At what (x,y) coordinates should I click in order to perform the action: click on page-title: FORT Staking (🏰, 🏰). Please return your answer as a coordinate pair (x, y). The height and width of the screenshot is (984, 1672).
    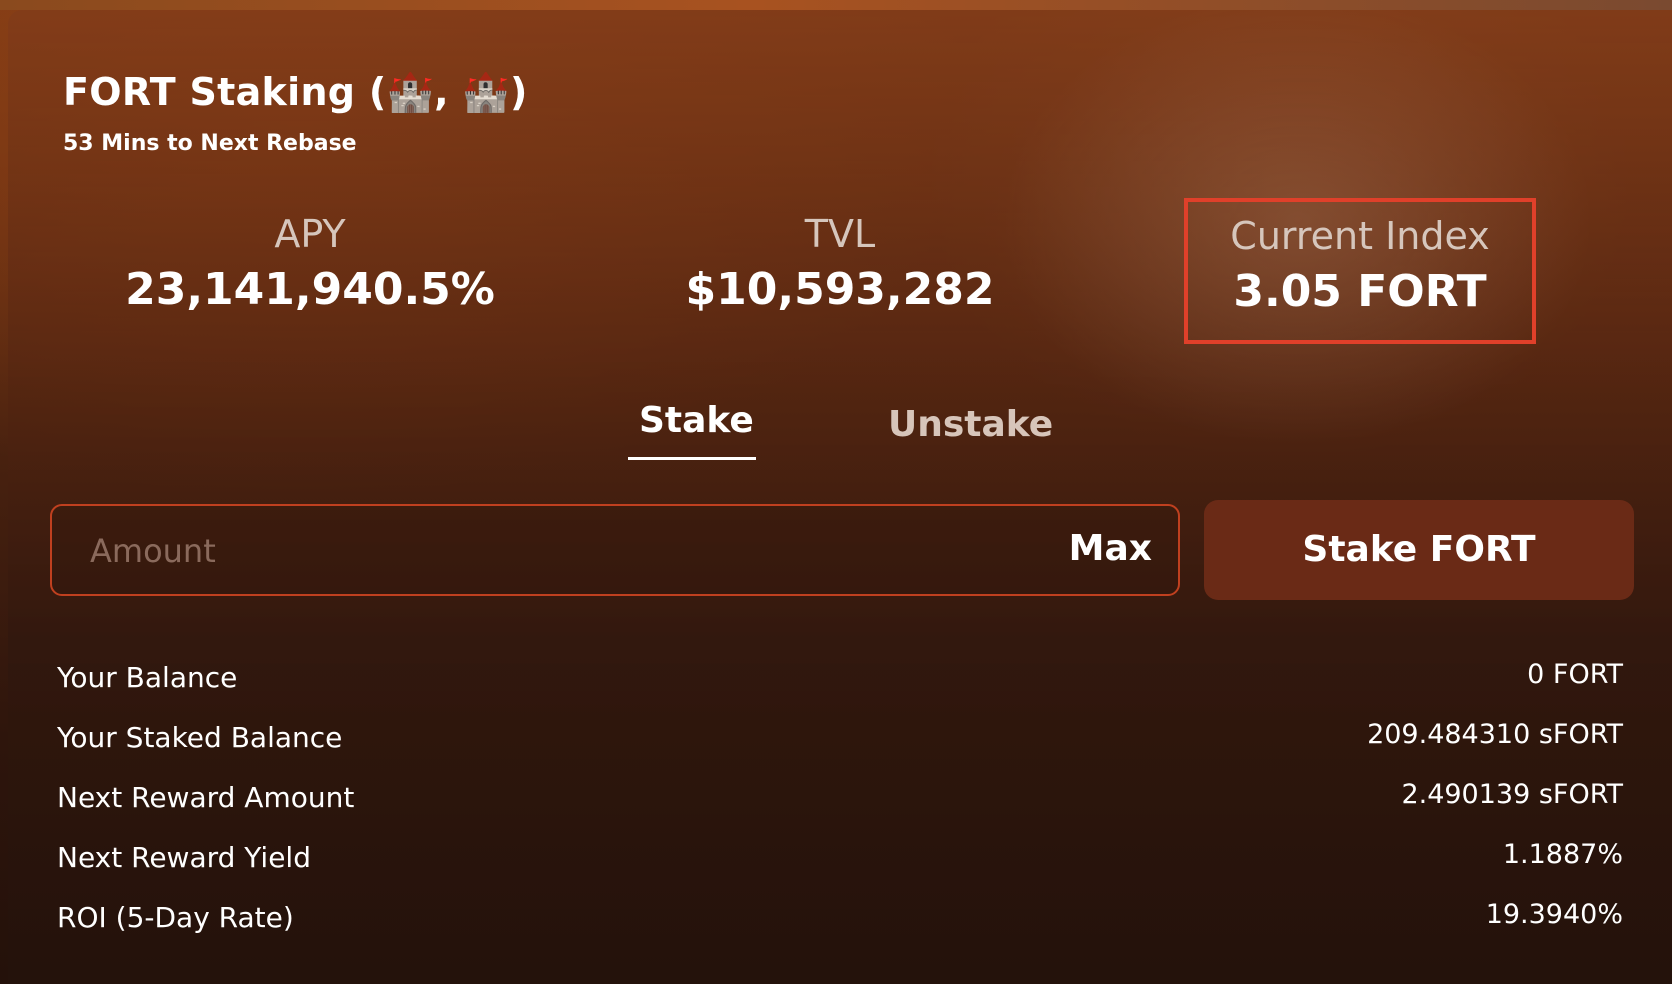
    Looking at the image, I should click on (295, 92).